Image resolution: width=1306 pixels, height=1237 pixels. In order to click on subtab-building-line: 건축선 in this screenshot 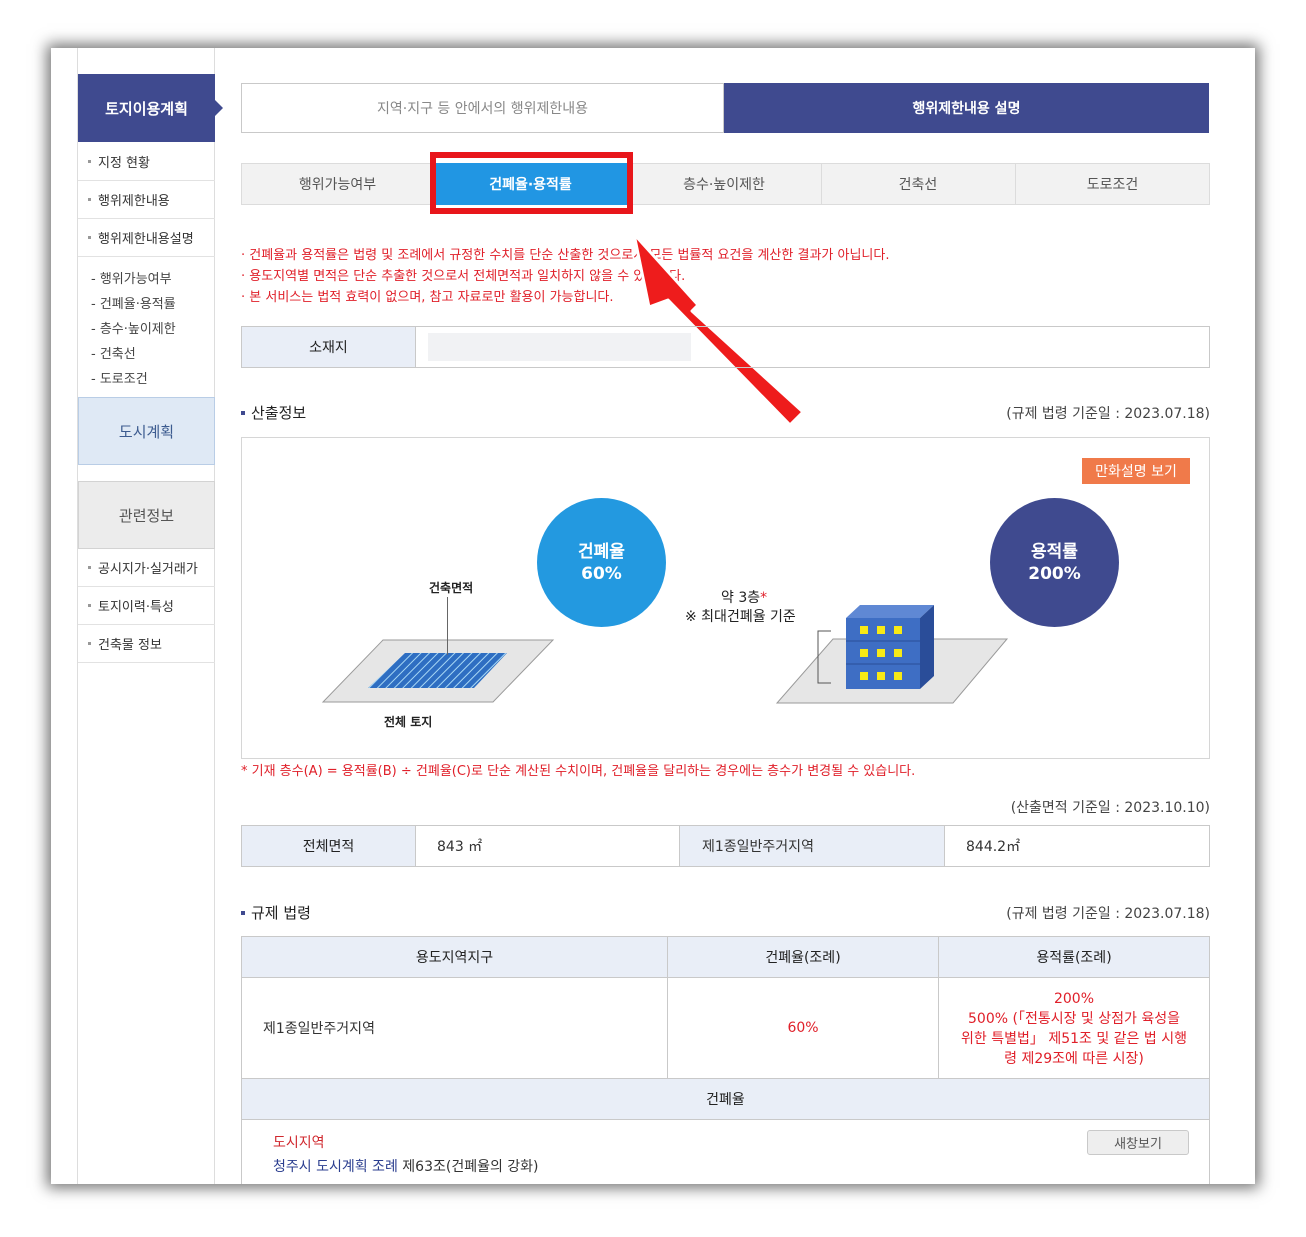, I will do `click(918, 184)`.